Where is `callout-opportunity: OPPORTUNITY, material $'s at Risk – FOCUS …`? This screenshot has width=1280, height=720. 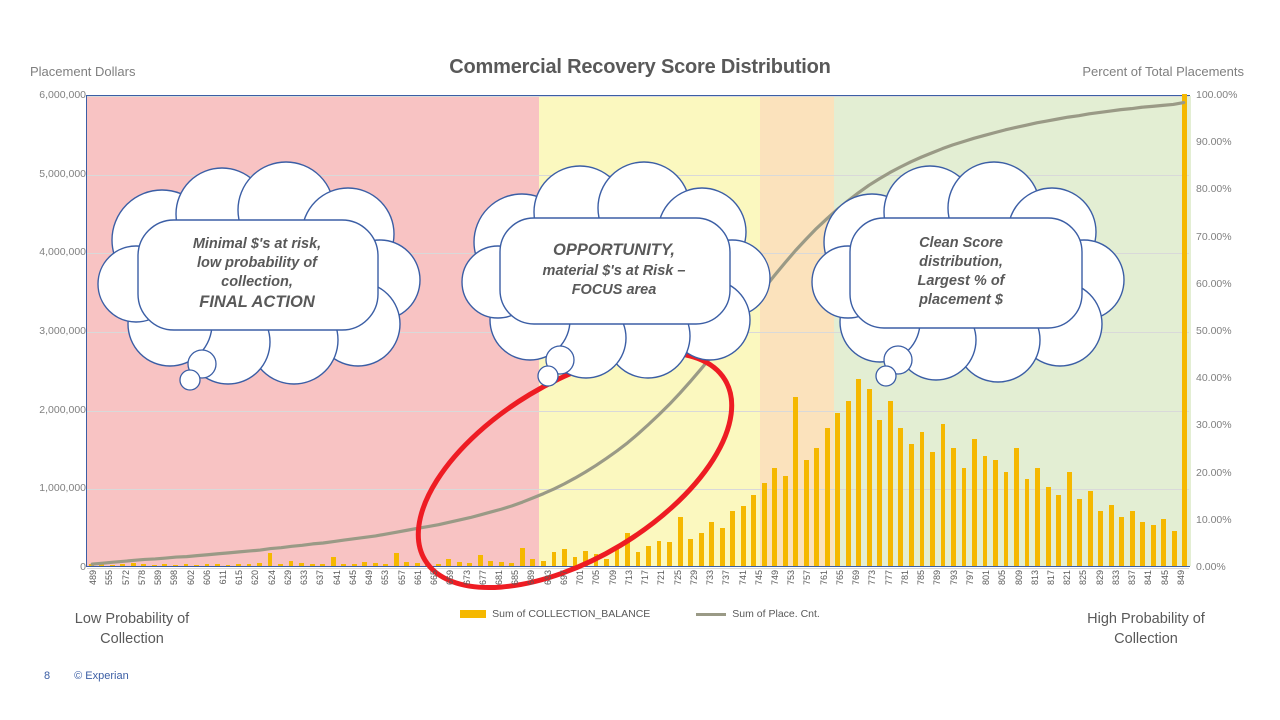
callout-opportunity: OPPORTUNITY, material $'s at Risk – FOCUS … is located at coordinates (615, 274).